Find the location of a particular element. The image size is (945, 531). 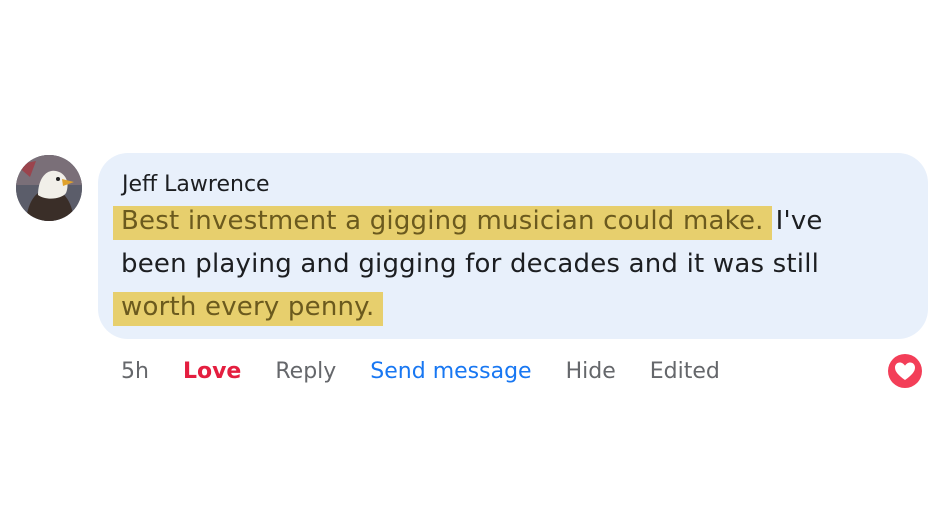

love-reaction-button: Love is located at coordinates (212, 372).